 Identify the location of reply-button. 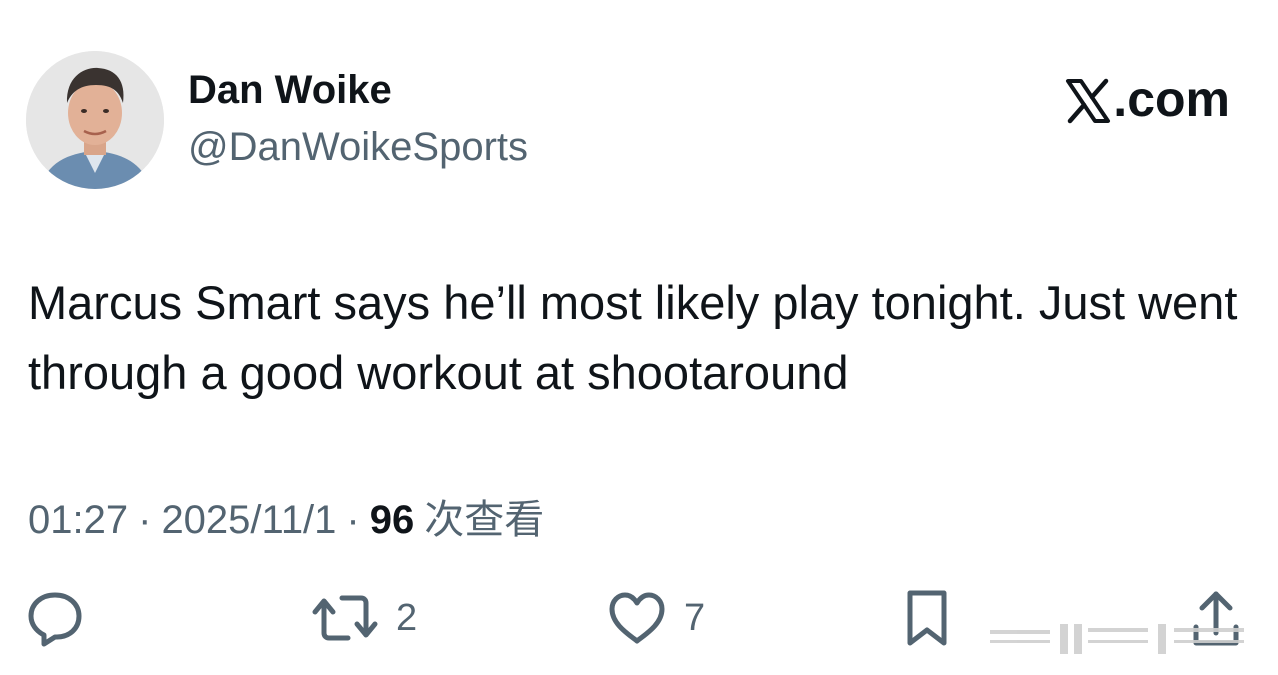
(55, 618).